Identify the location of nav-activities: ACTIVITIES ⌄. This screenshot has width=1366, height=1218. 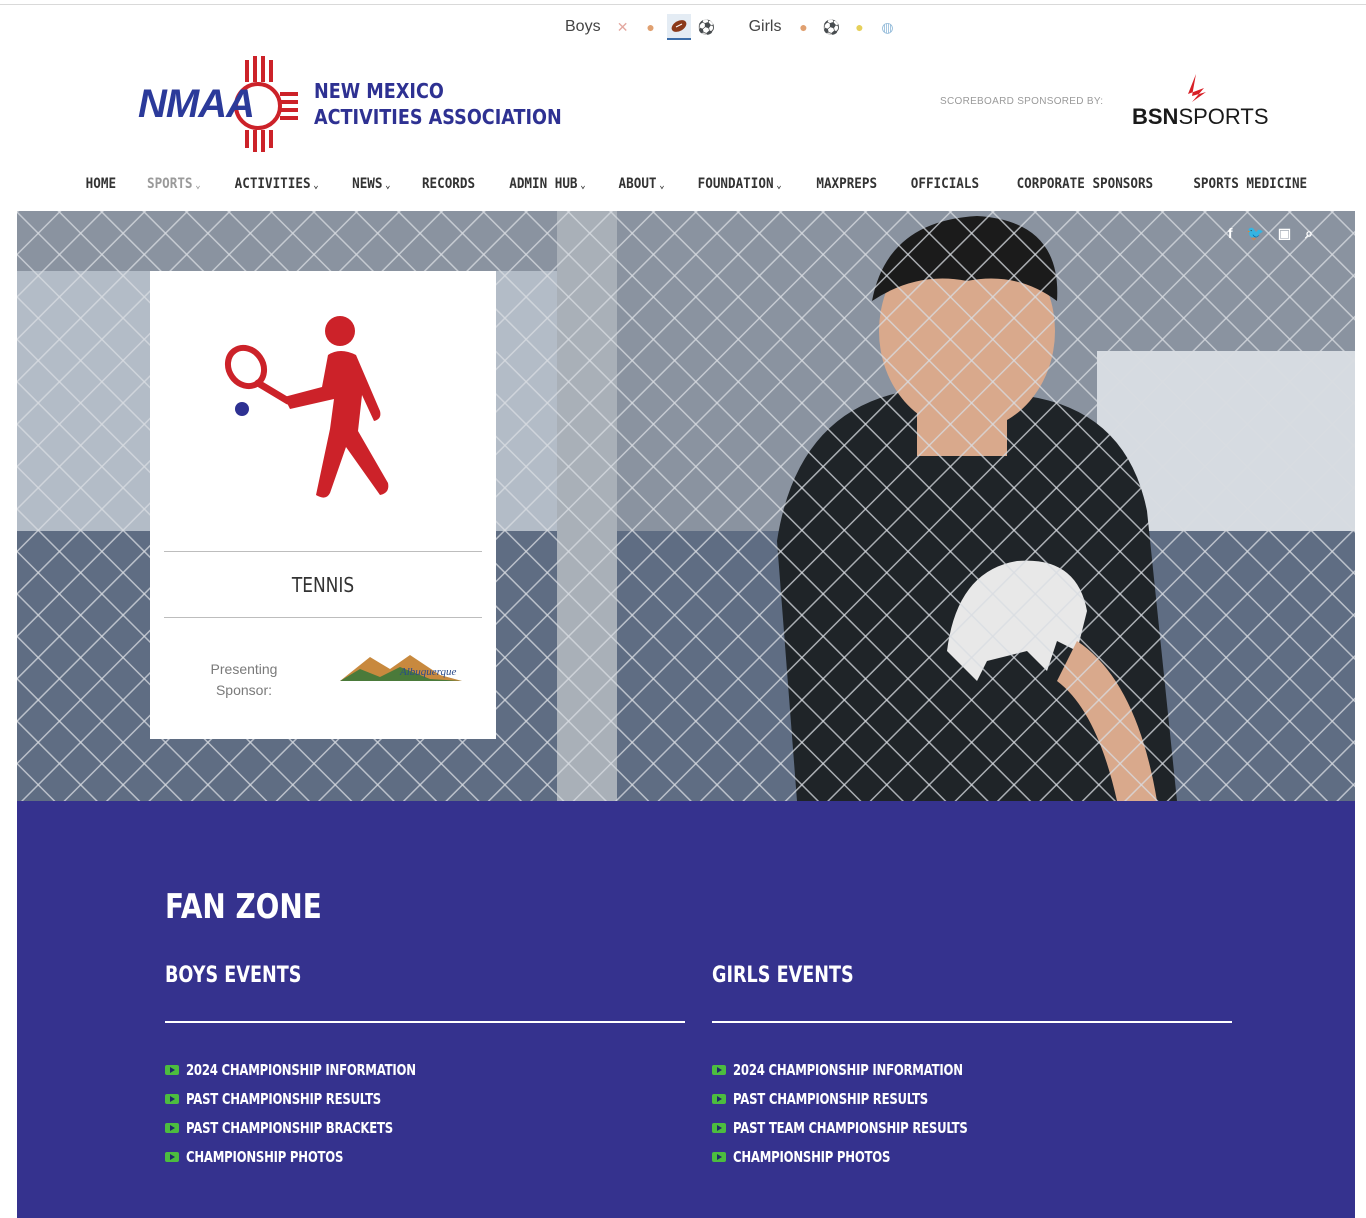
(277, 184).